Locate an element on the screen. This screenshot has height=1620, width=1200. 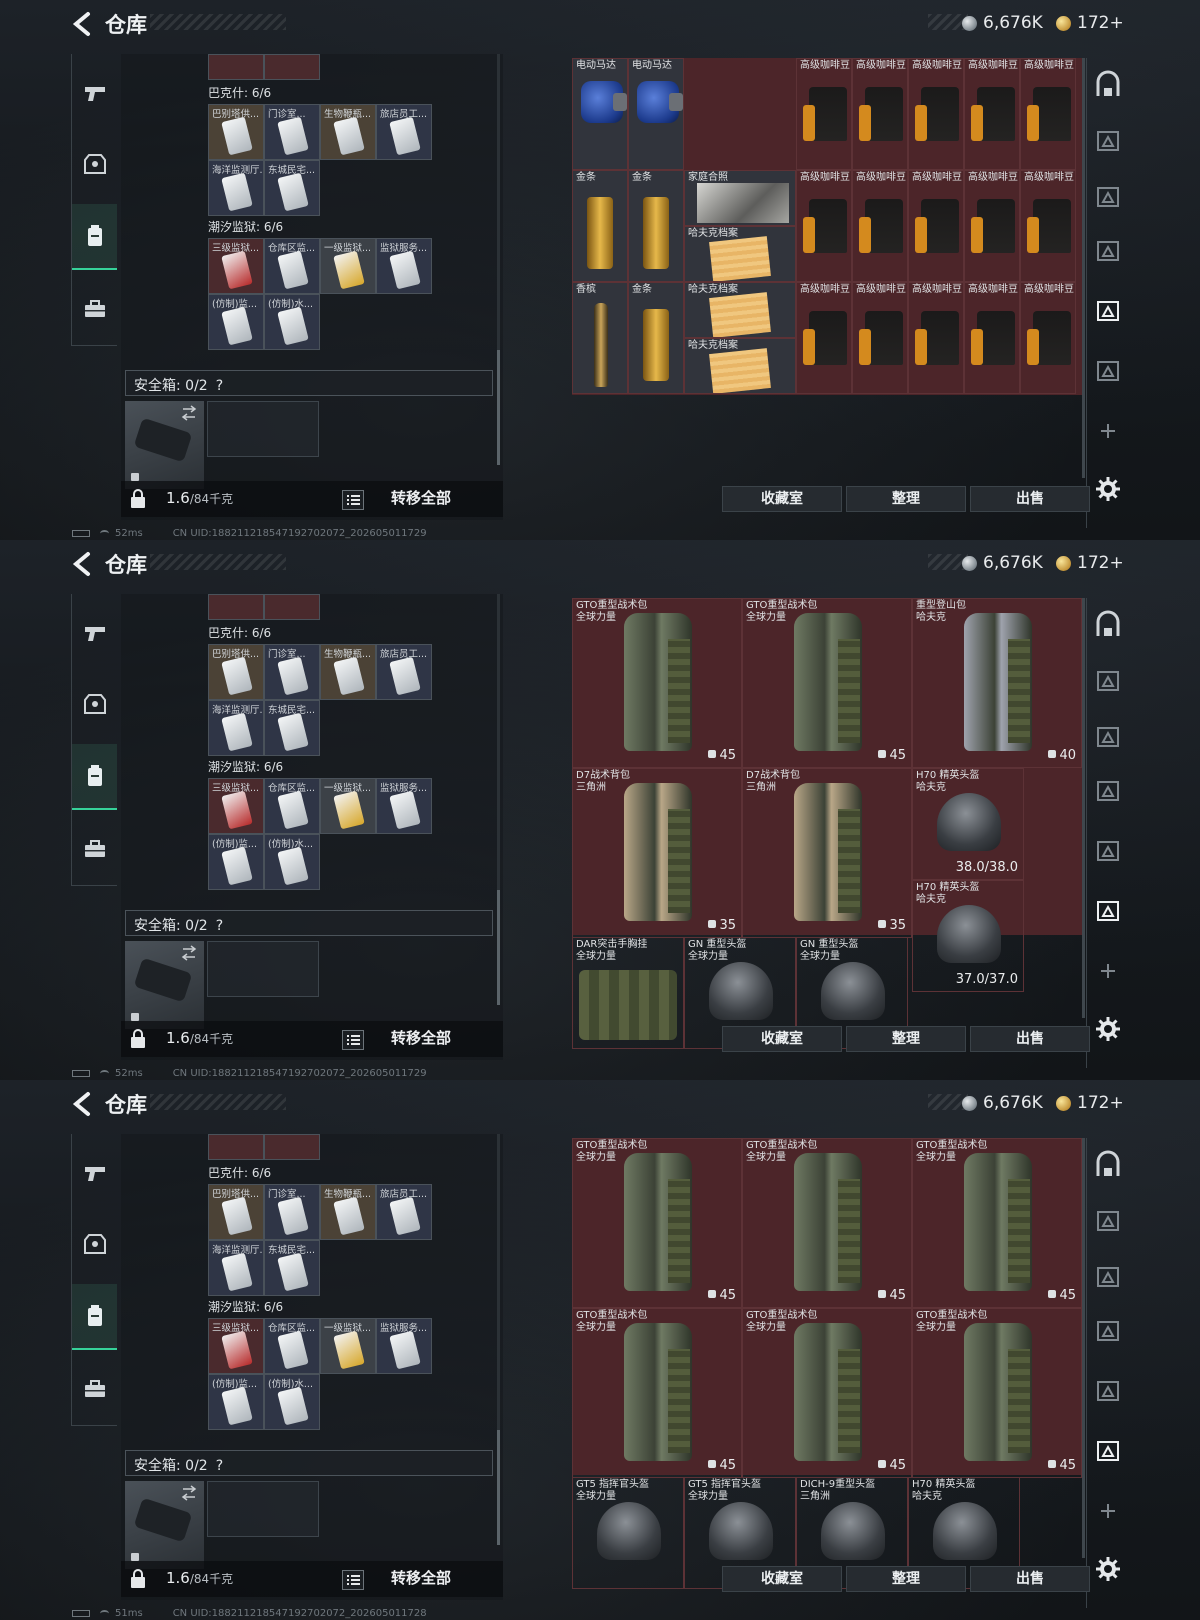
backpack-item: 重型登山包 哈夫克 40 is located at coordinates (997, 683).